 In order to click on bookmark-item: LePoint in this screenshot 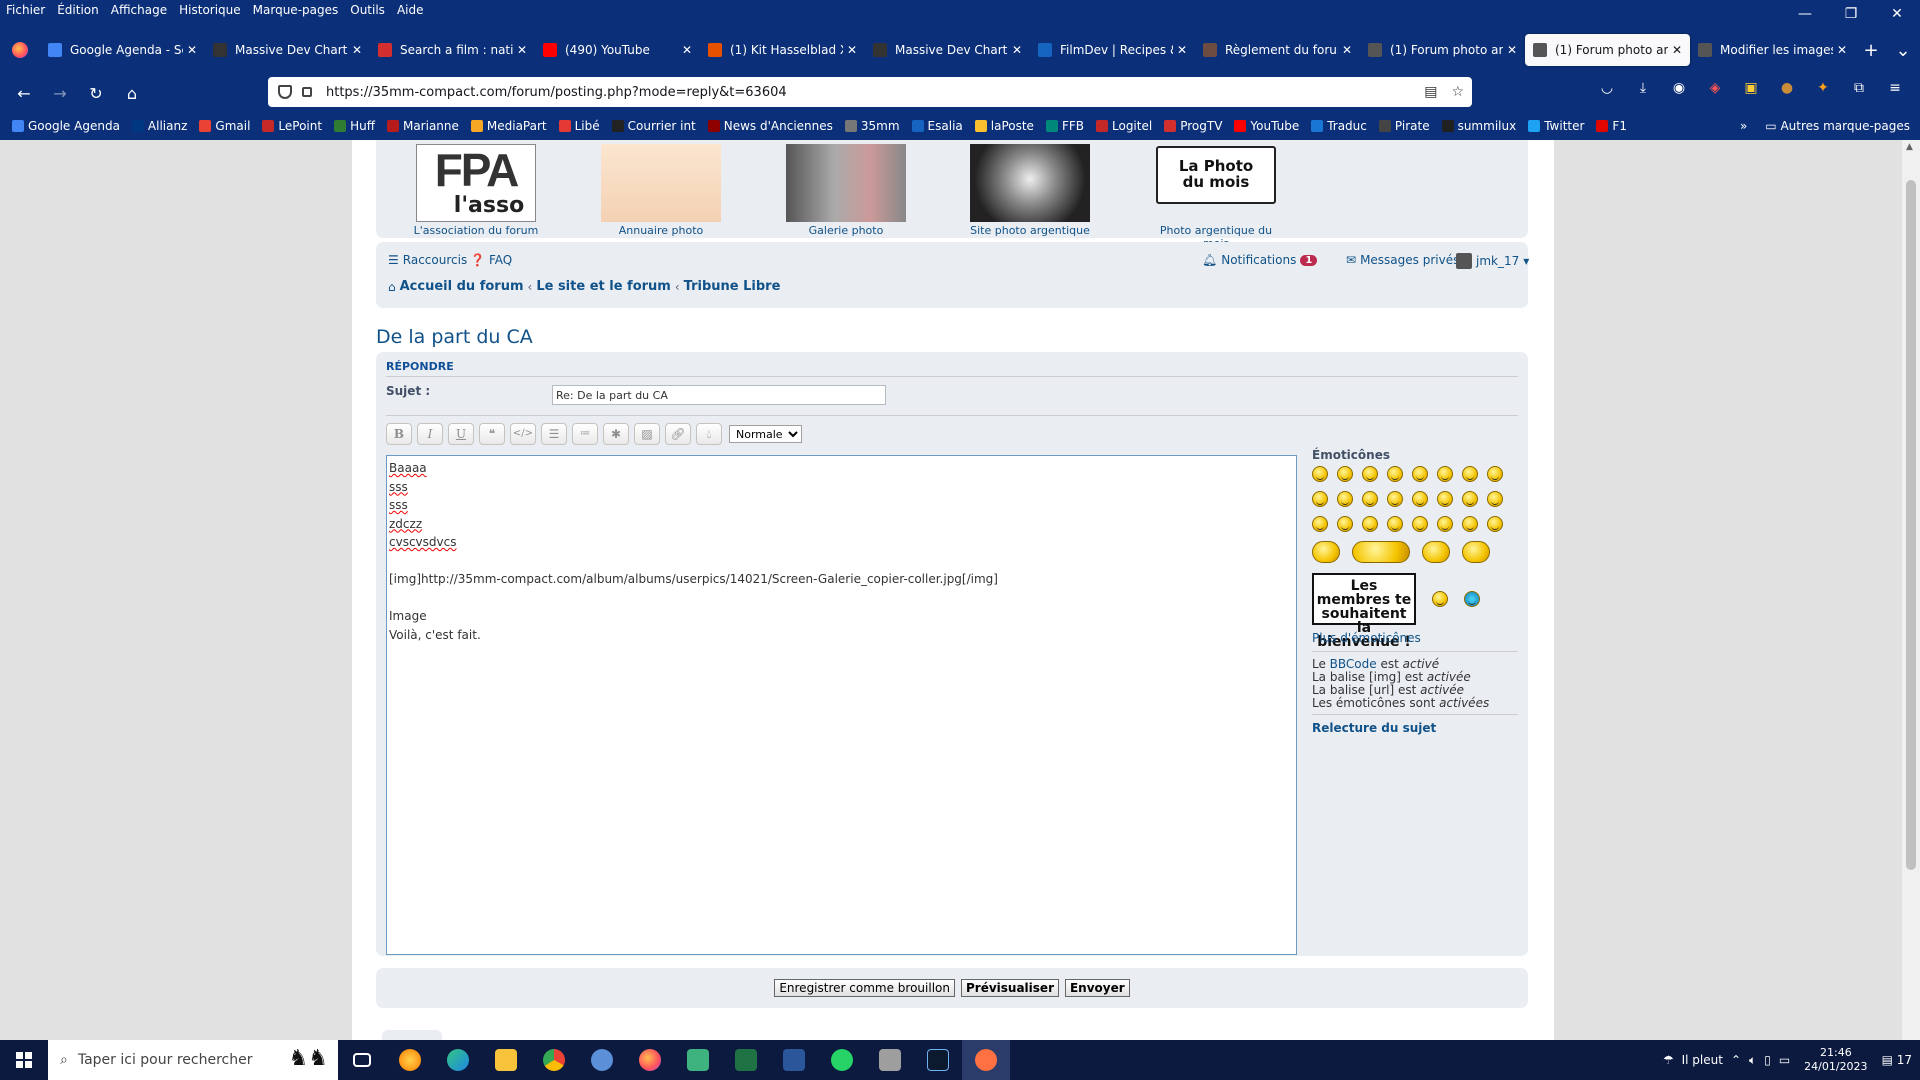, I will do `click(292, 126)`.